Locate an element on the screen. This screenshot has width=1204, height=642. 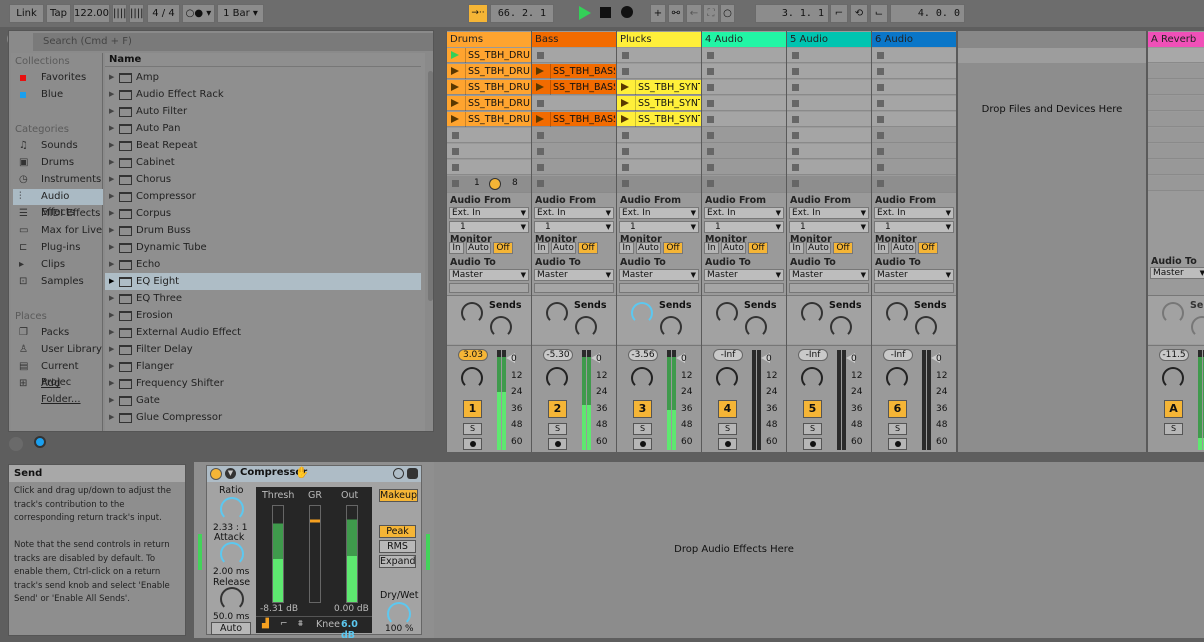
threshold-meter is located at coordinates (278, 554).